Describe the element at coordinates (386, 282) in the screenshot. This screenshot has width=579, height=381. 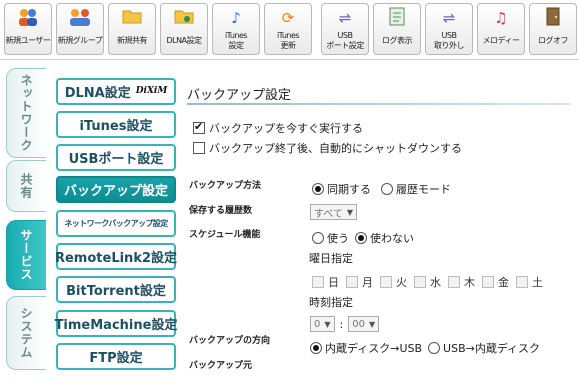
I see `day-tue-checkbox` at that location.